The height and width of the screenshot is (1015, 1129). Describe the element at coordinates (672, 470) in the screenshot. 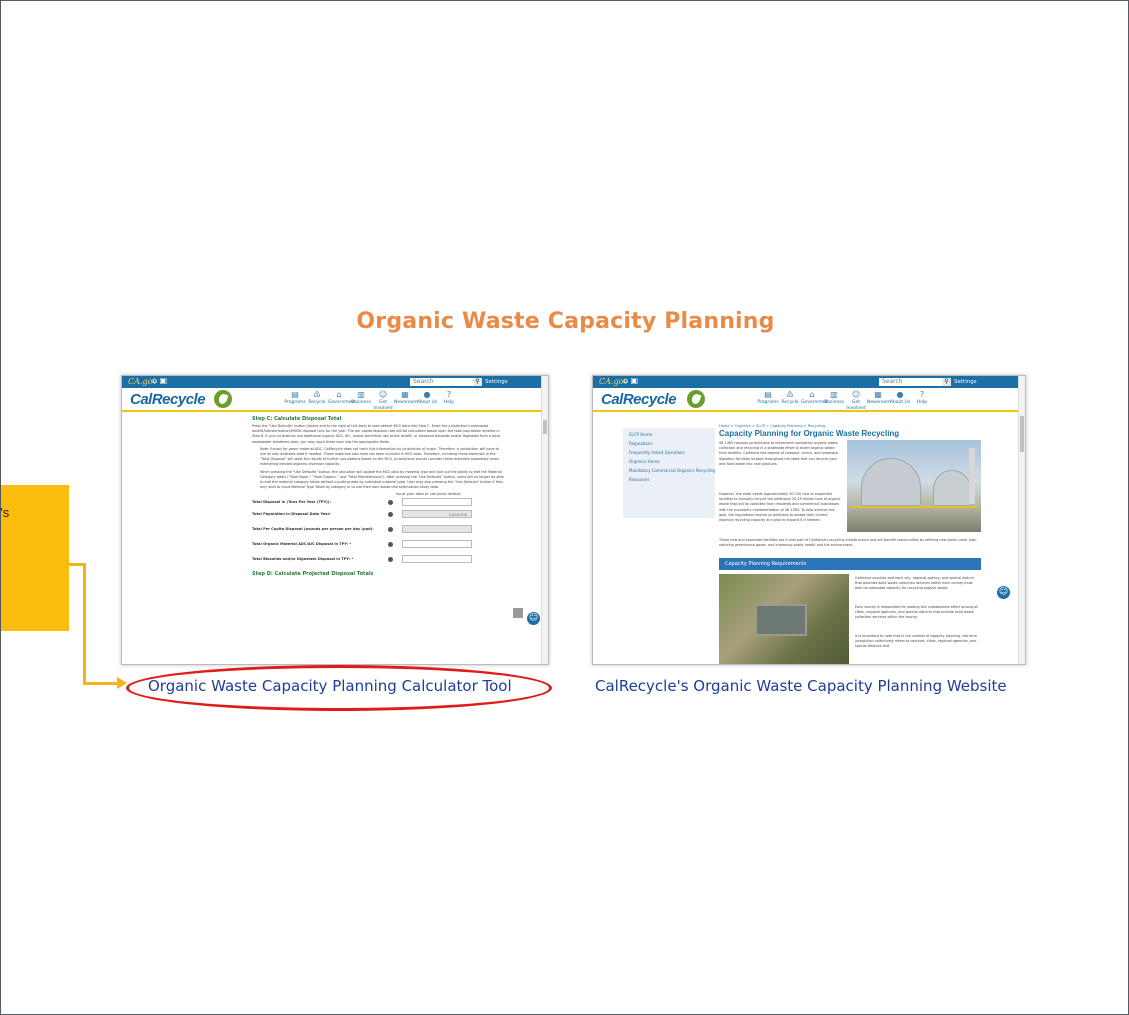

I see `side-link: Mandatory Commercial Organics Recycling` at that location.